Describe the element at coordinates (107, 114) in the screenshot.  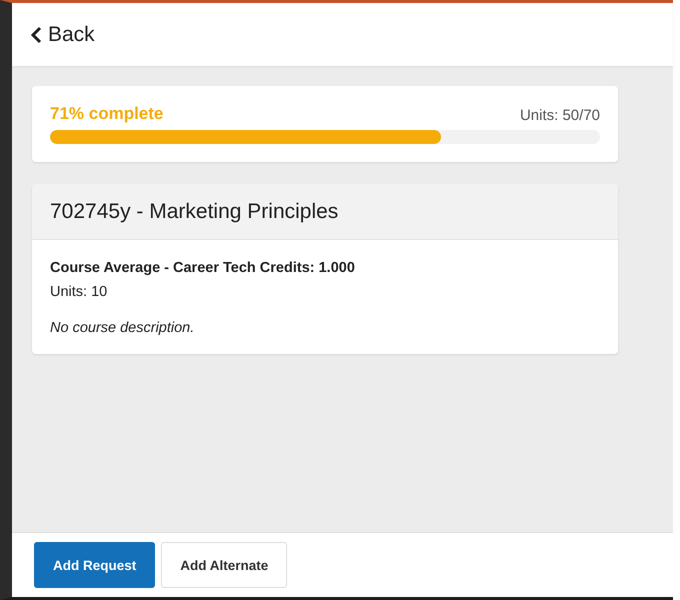
I see `progress-label: 71% complete` at that location.